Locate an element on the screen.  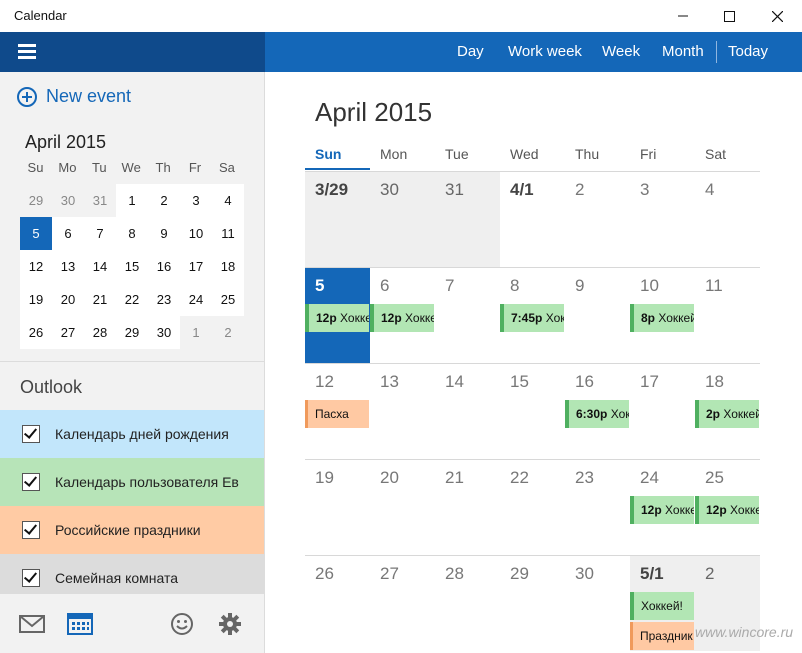
month-view-button: Month is located at coordinates (683, 52).